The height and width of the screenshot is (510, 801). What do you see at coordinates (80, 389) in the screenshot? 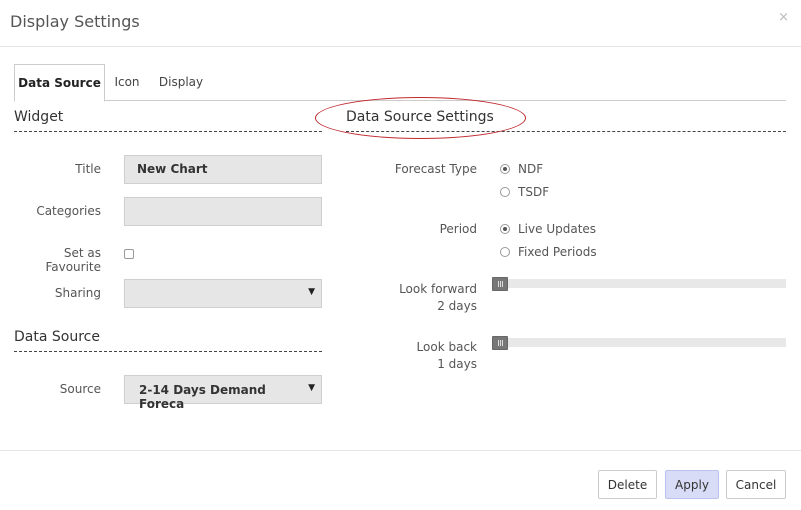
I see `source-label: Source` at bounding box center [80, 389].